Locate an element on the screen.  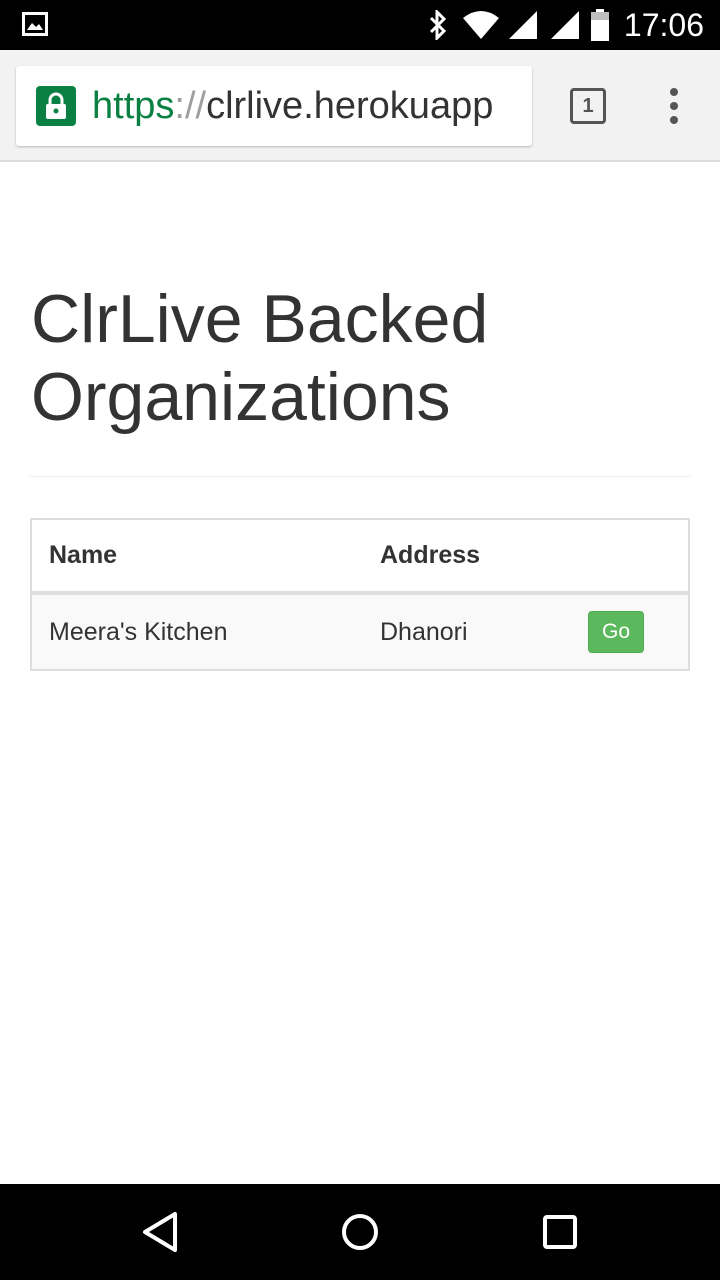
back-icon is located at coordinates (160, 1232).